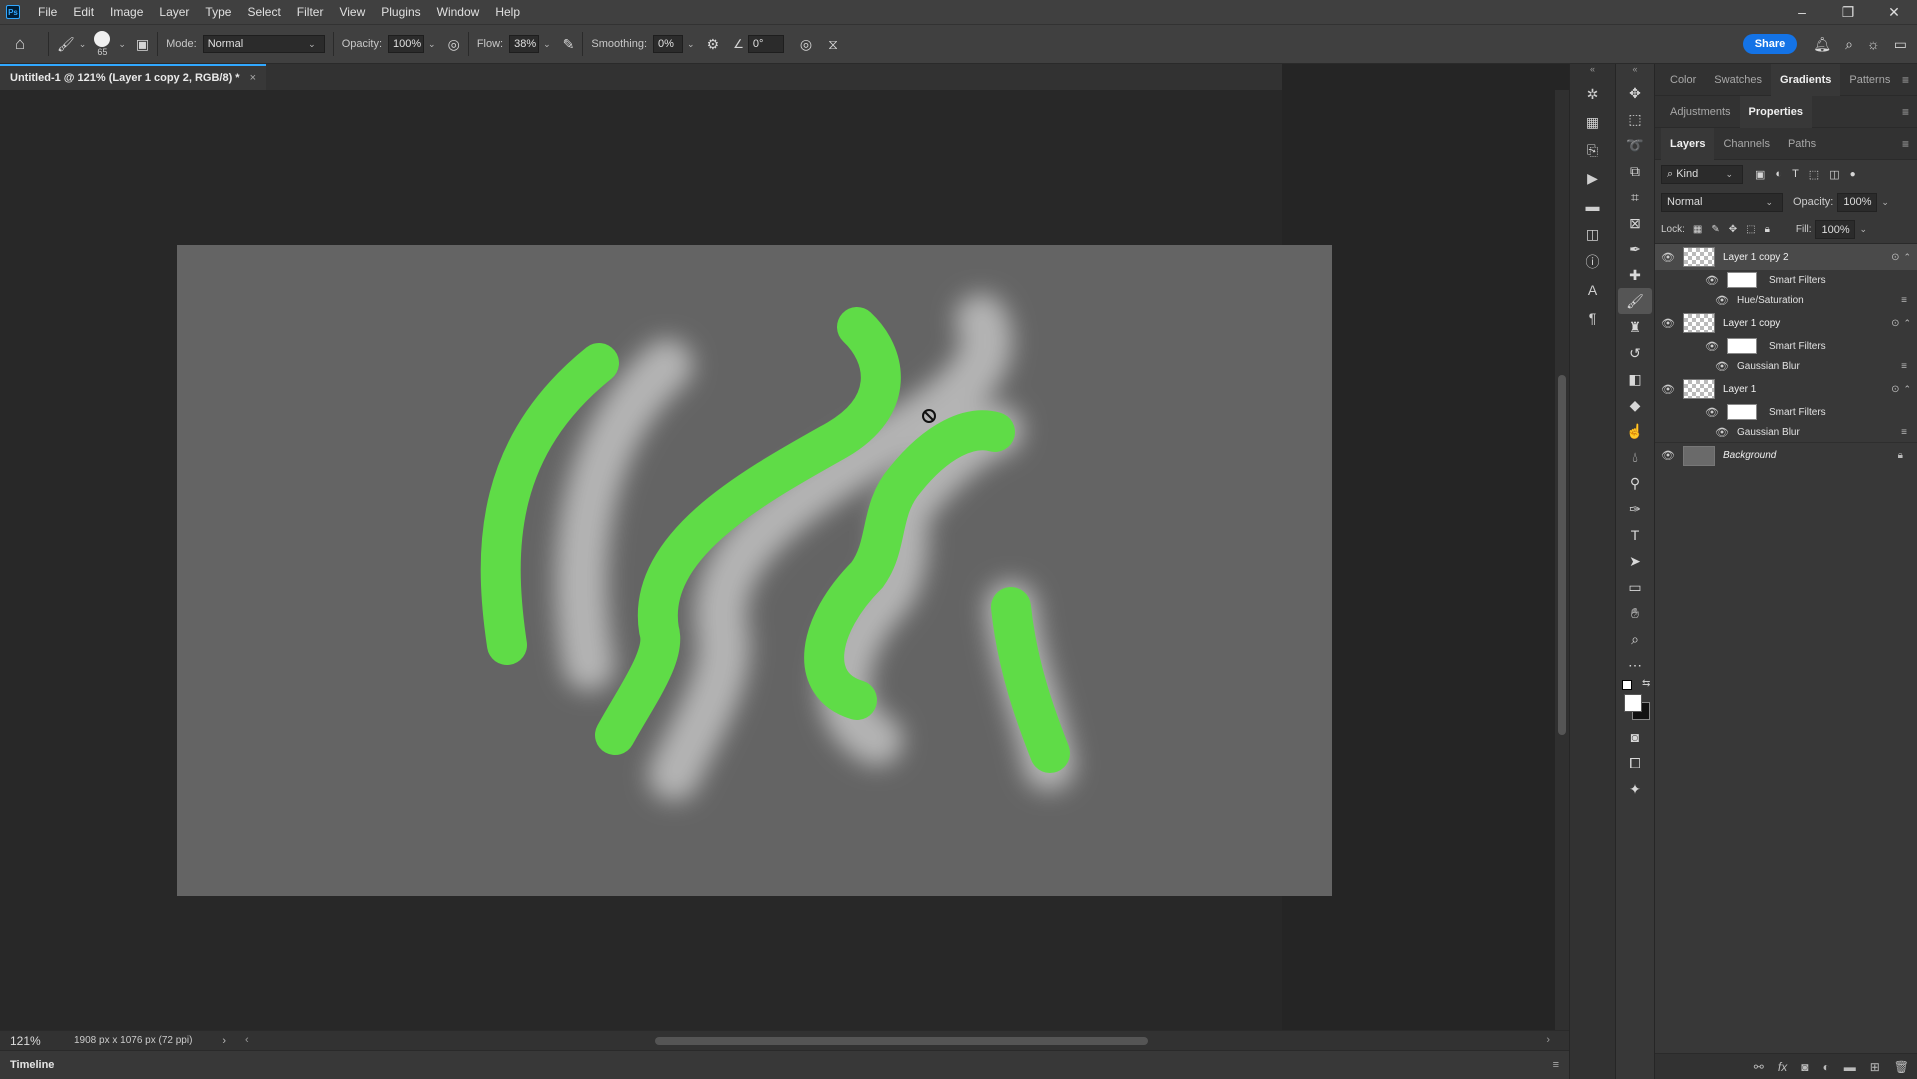 The width and height of the screenshot is (1917, 1079). I want to click on filter-shape-icon: ⬚, so click(1814, 174).